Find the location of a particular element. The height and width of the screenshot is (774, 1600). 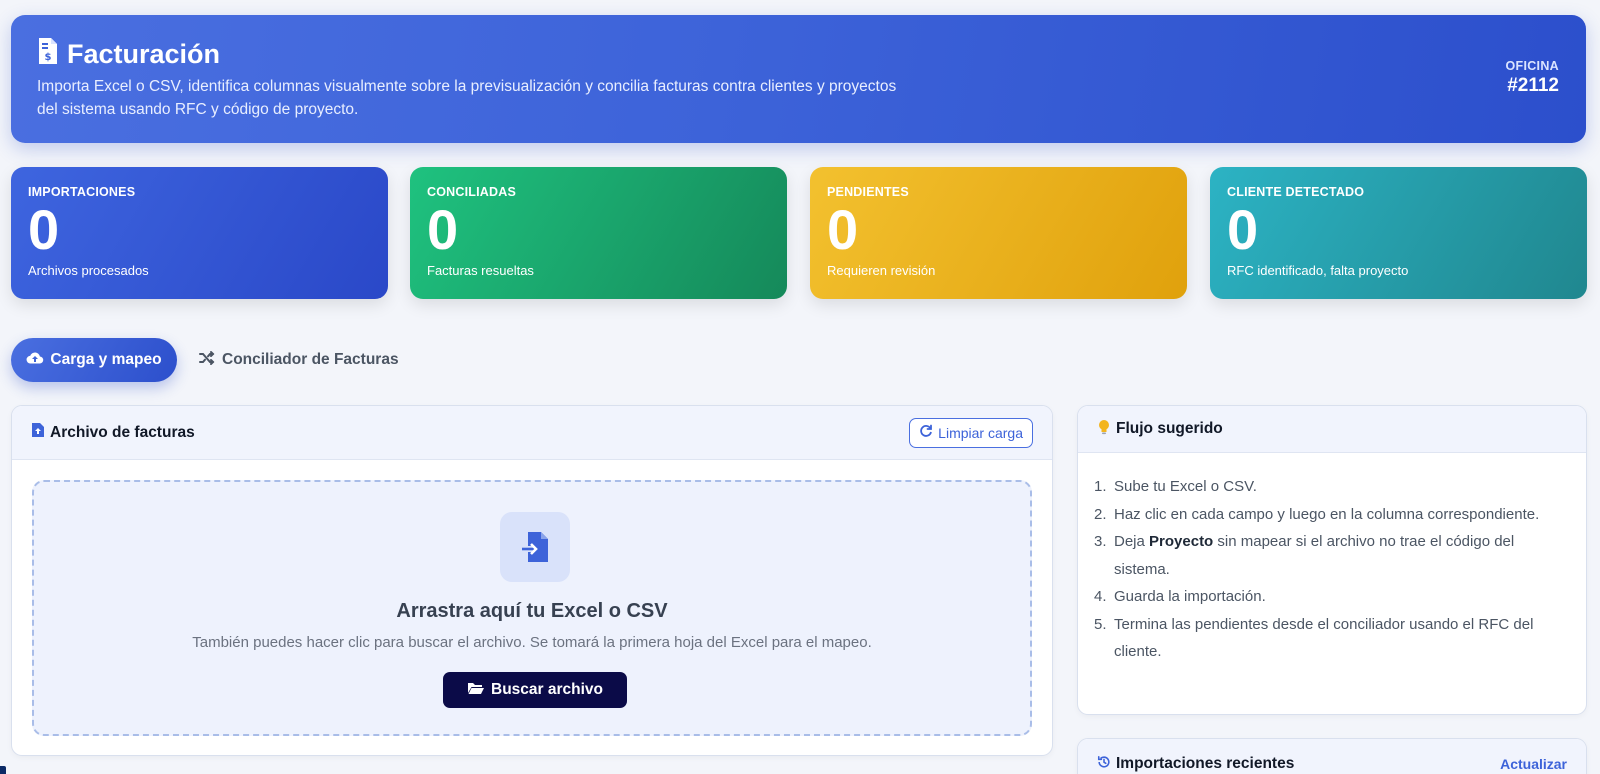

tab-label: Carga y mapeo is located at coordinates (106, 359).